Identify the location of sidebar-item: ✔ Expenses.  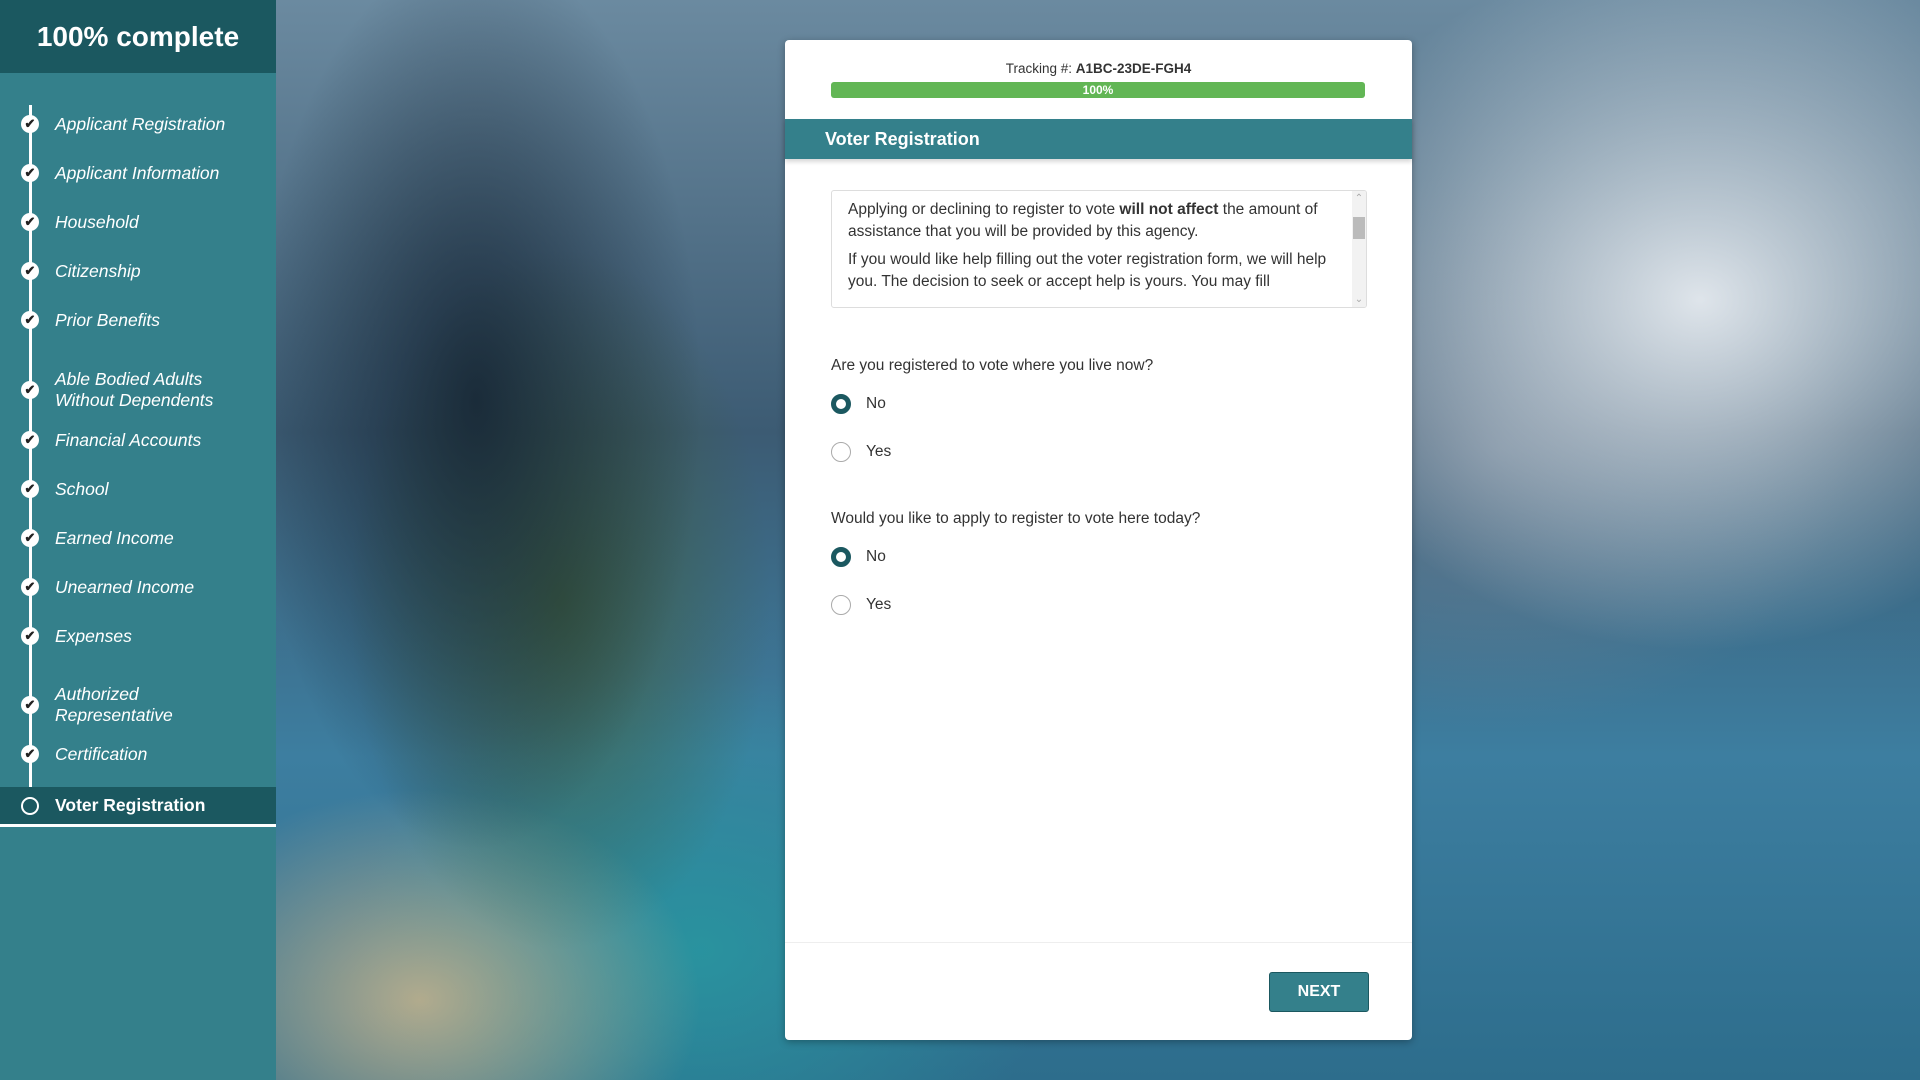
(138, 636).